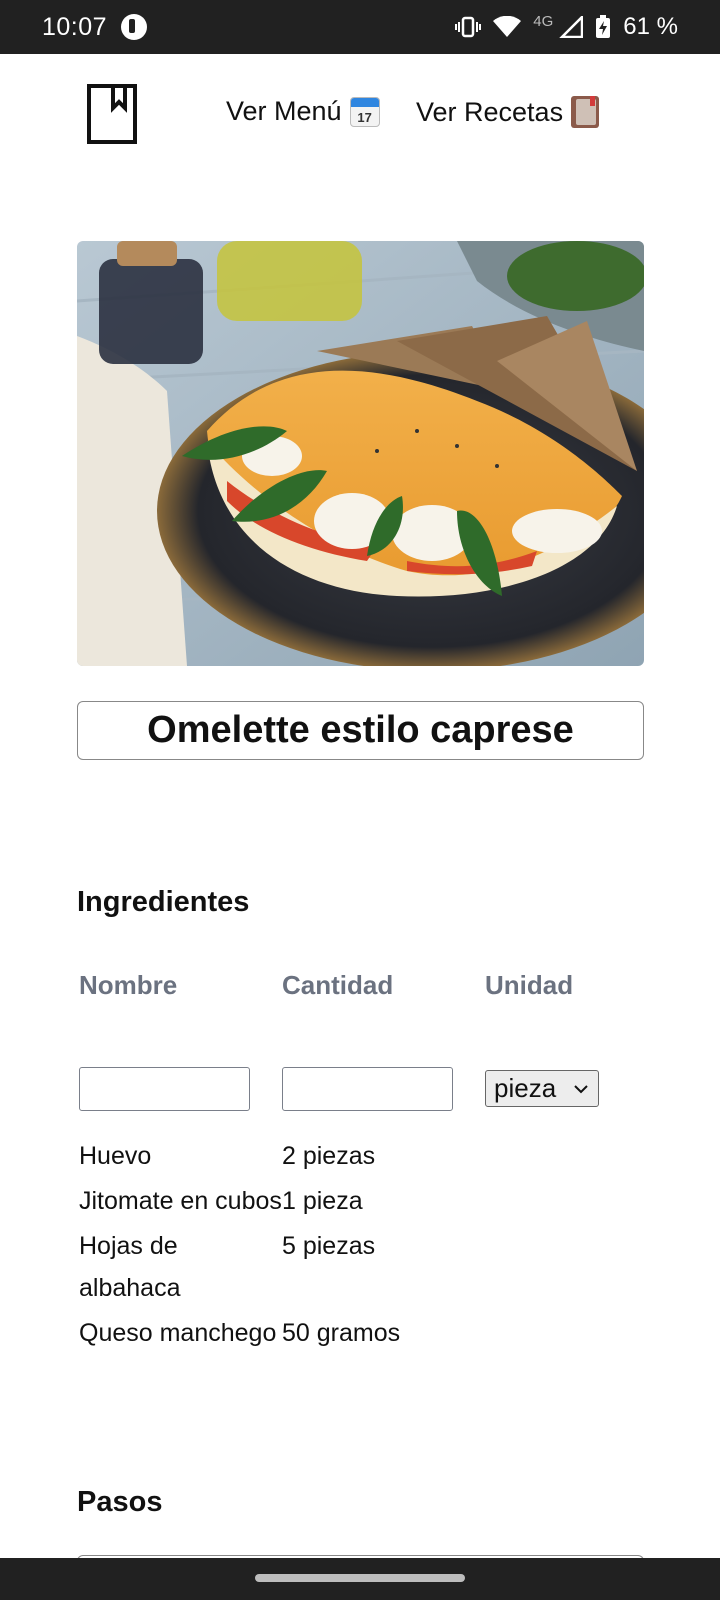  What do you see at coordinates (329, 1156) in the screenshot?
I see `ingredient-quantity: 2 piezas` at bounding box center [329, 1156].